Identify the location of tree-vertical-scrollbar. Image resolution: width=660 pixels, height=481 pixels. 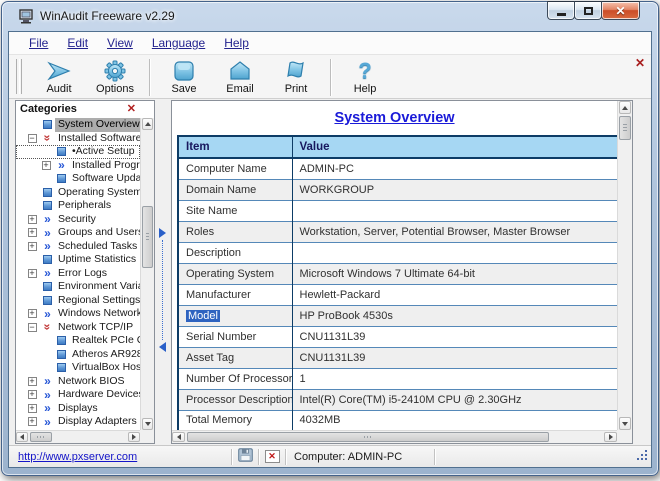
(147, 274).